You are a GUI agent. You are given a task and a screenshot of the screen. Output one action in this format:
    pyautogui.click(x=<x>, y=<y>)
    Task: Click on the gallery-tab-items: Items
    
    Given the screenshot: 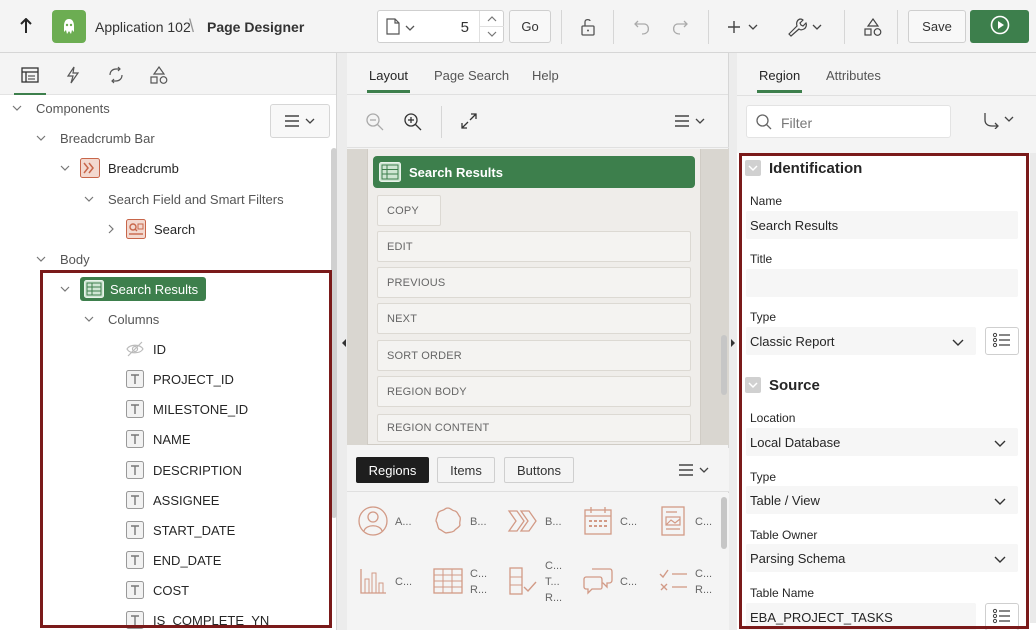 What is the action you would take?
    pyautogui.click(x=466, y=470)
    